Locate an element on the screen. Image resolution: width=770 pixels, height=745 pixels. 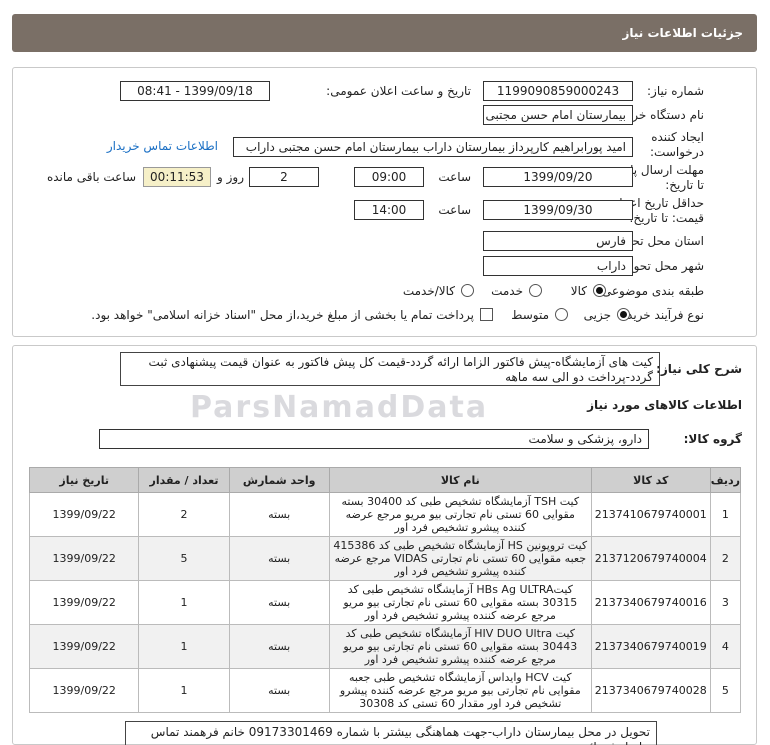
reply-deadline-label-2: تا تاریخ: is located at coordinates (684, 185).